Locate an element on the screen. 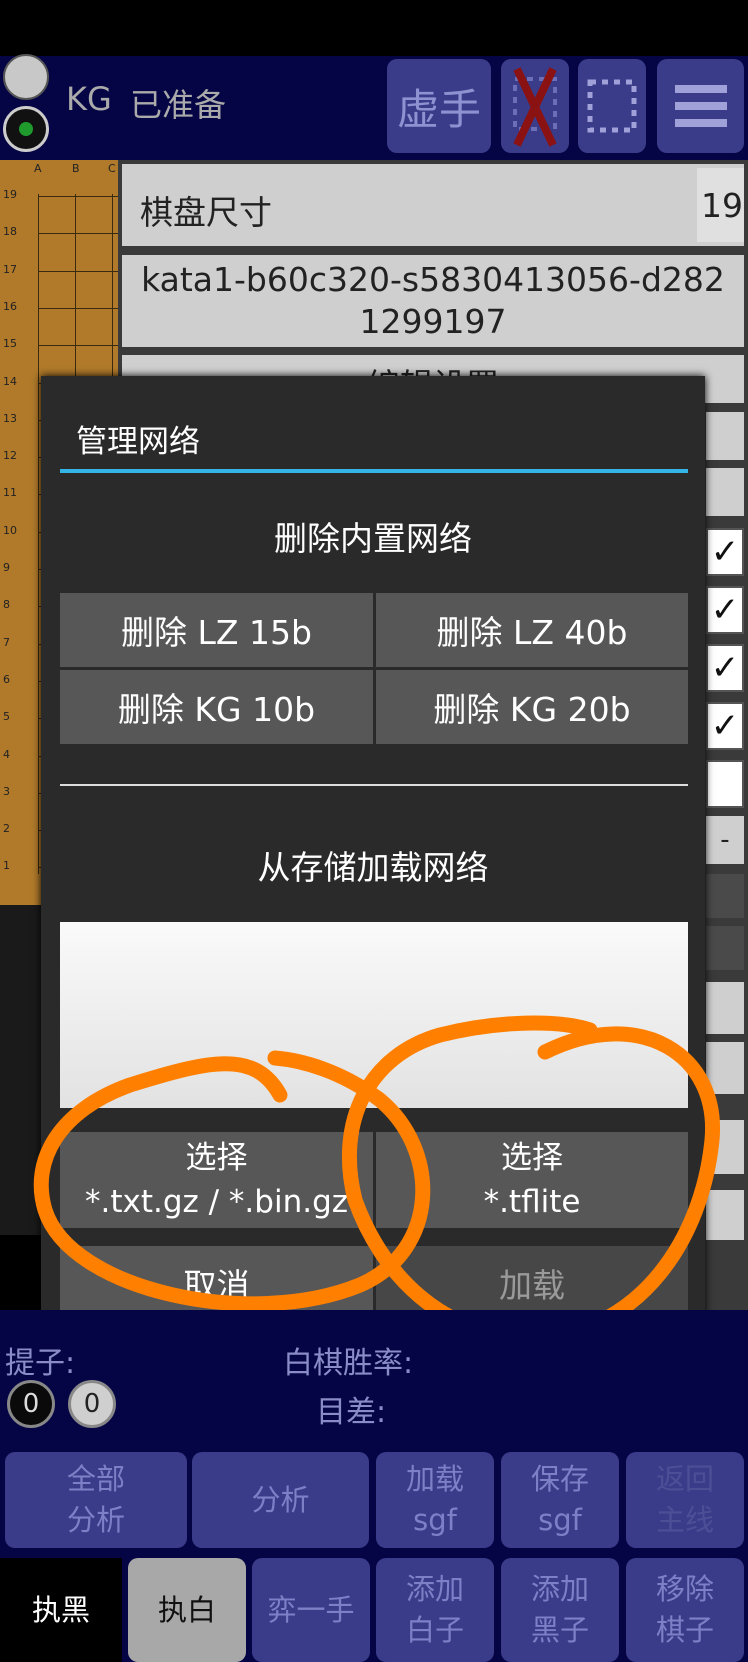 This screenshot has height=1662, width=748. add-black-button: 添加 黑子 is located at coordinates (560, 1610).